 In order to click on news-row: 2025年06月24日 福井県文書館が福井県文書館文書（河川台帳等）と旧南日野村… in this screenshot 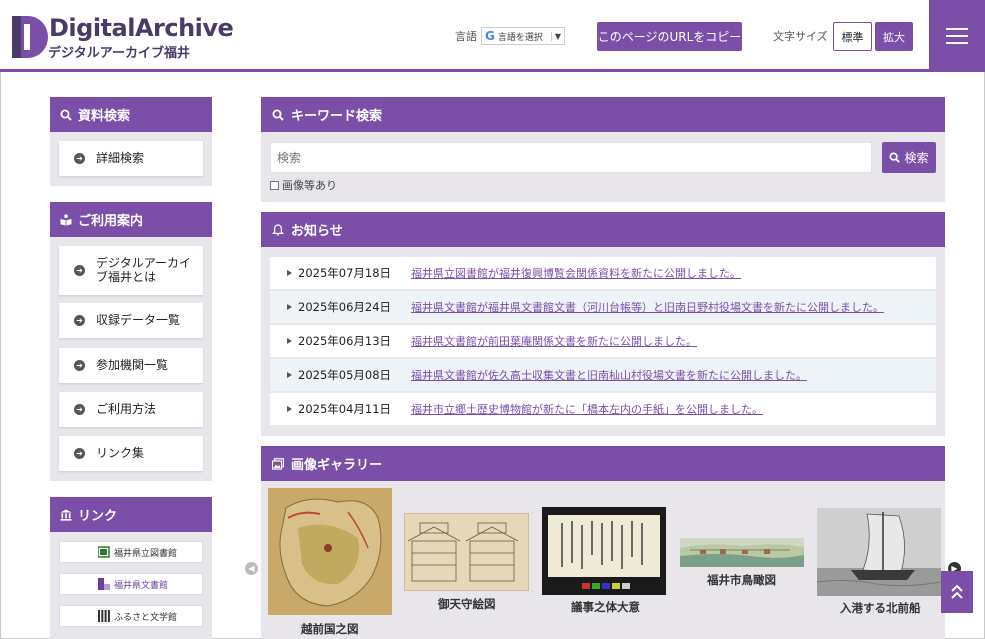, I will do `click(603, 307)`.